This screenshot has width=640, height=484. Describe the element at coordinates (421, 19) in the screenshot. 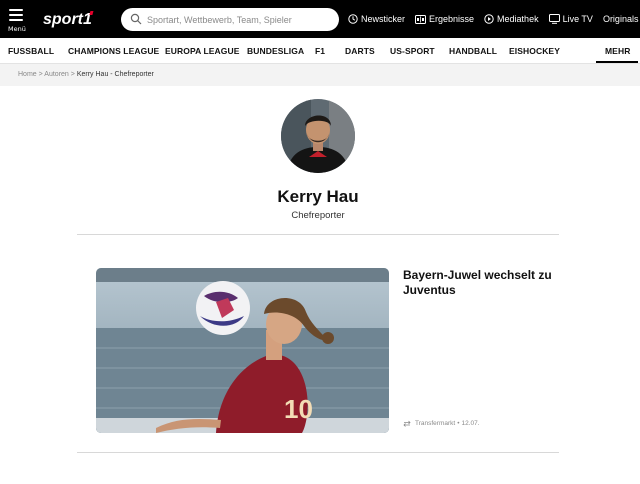

I see `scoreboard-icon` at that location.